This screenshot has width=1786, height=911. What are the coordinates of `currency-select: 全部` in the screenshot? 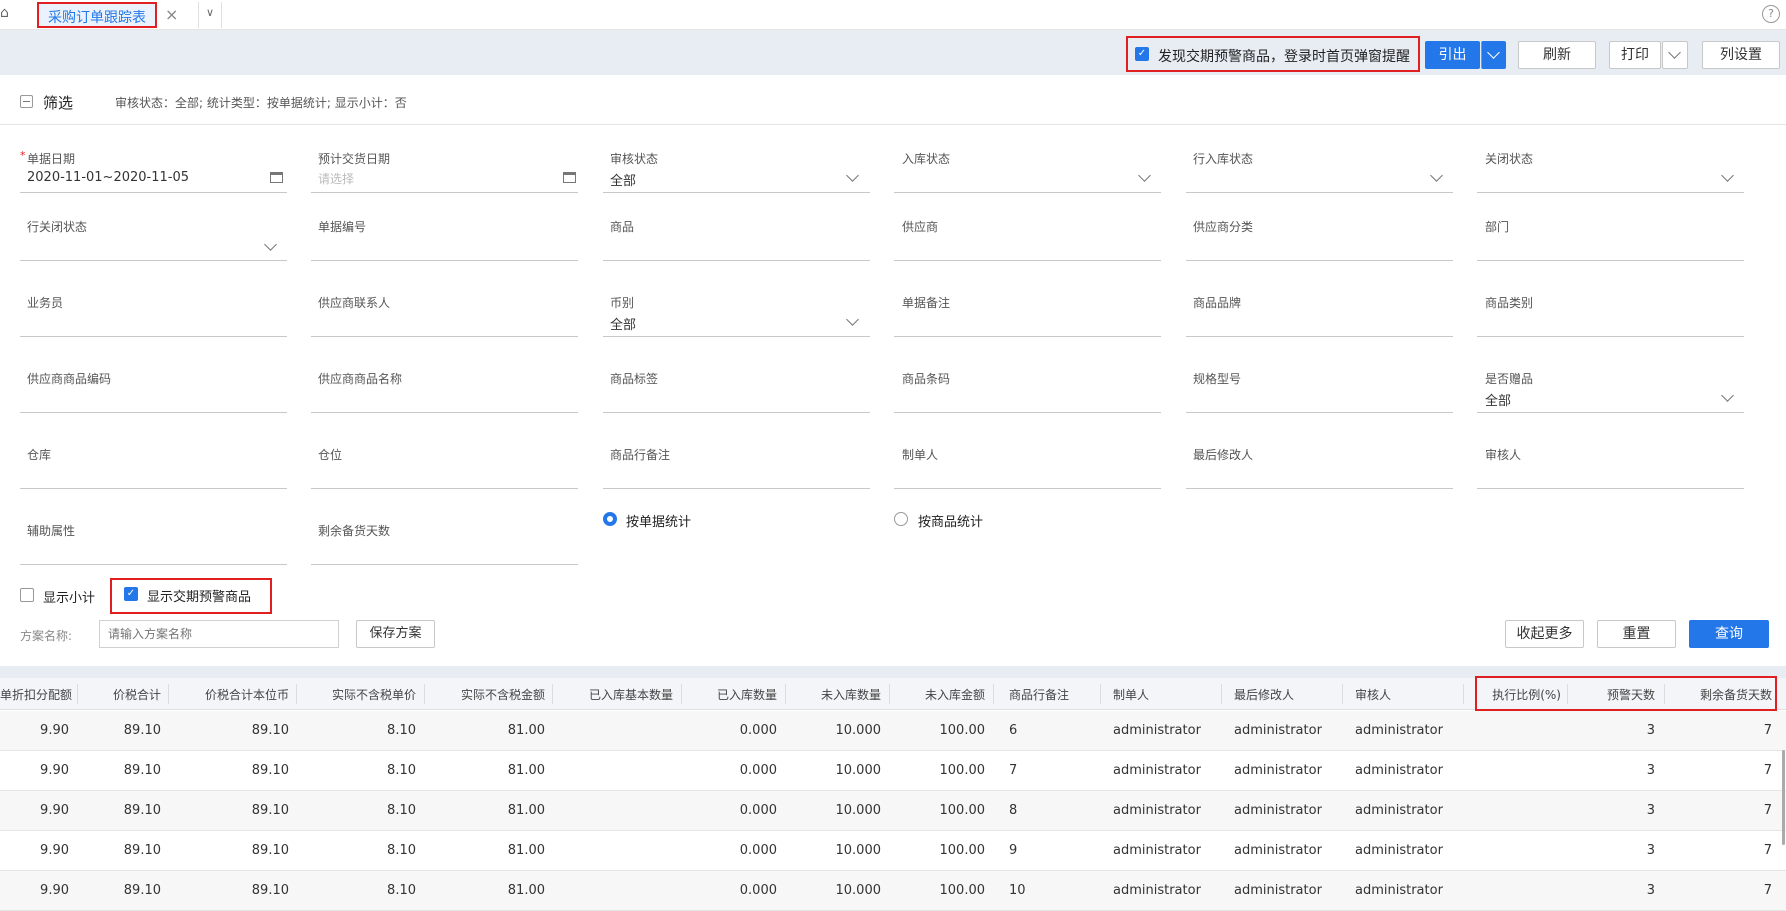 It's located at (623, 323).